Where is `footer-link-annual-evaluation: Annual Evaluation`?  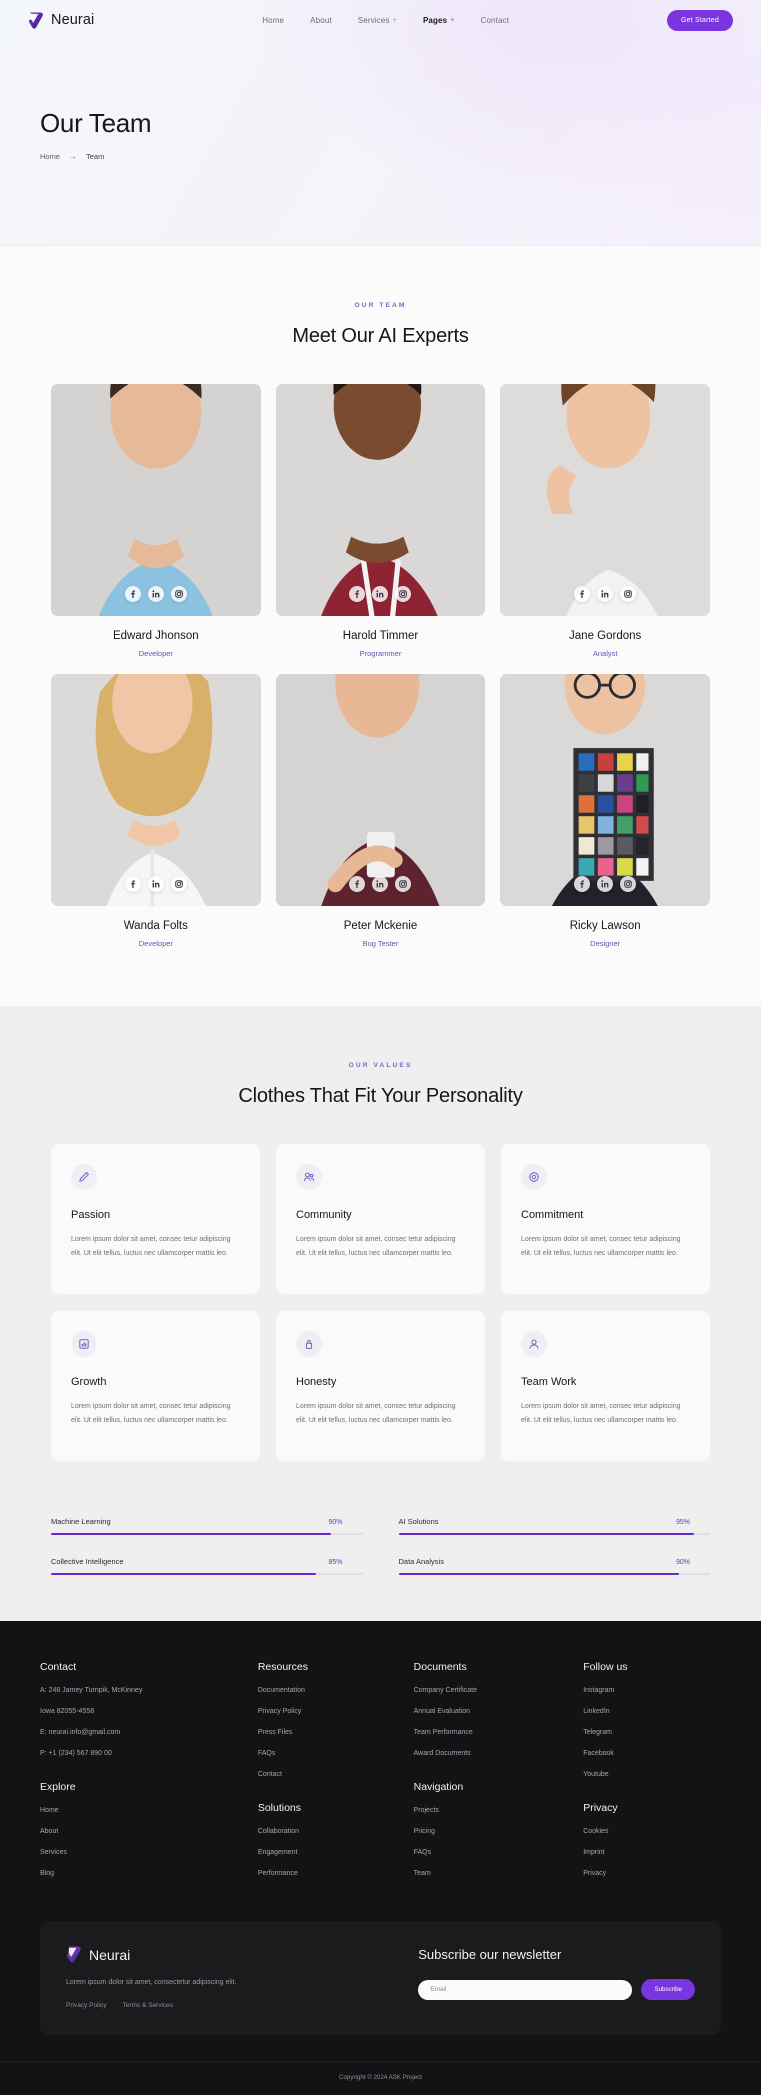
footer-link-annual-evaluation: Annual Evaluation is located at coordinates (490, 1711).